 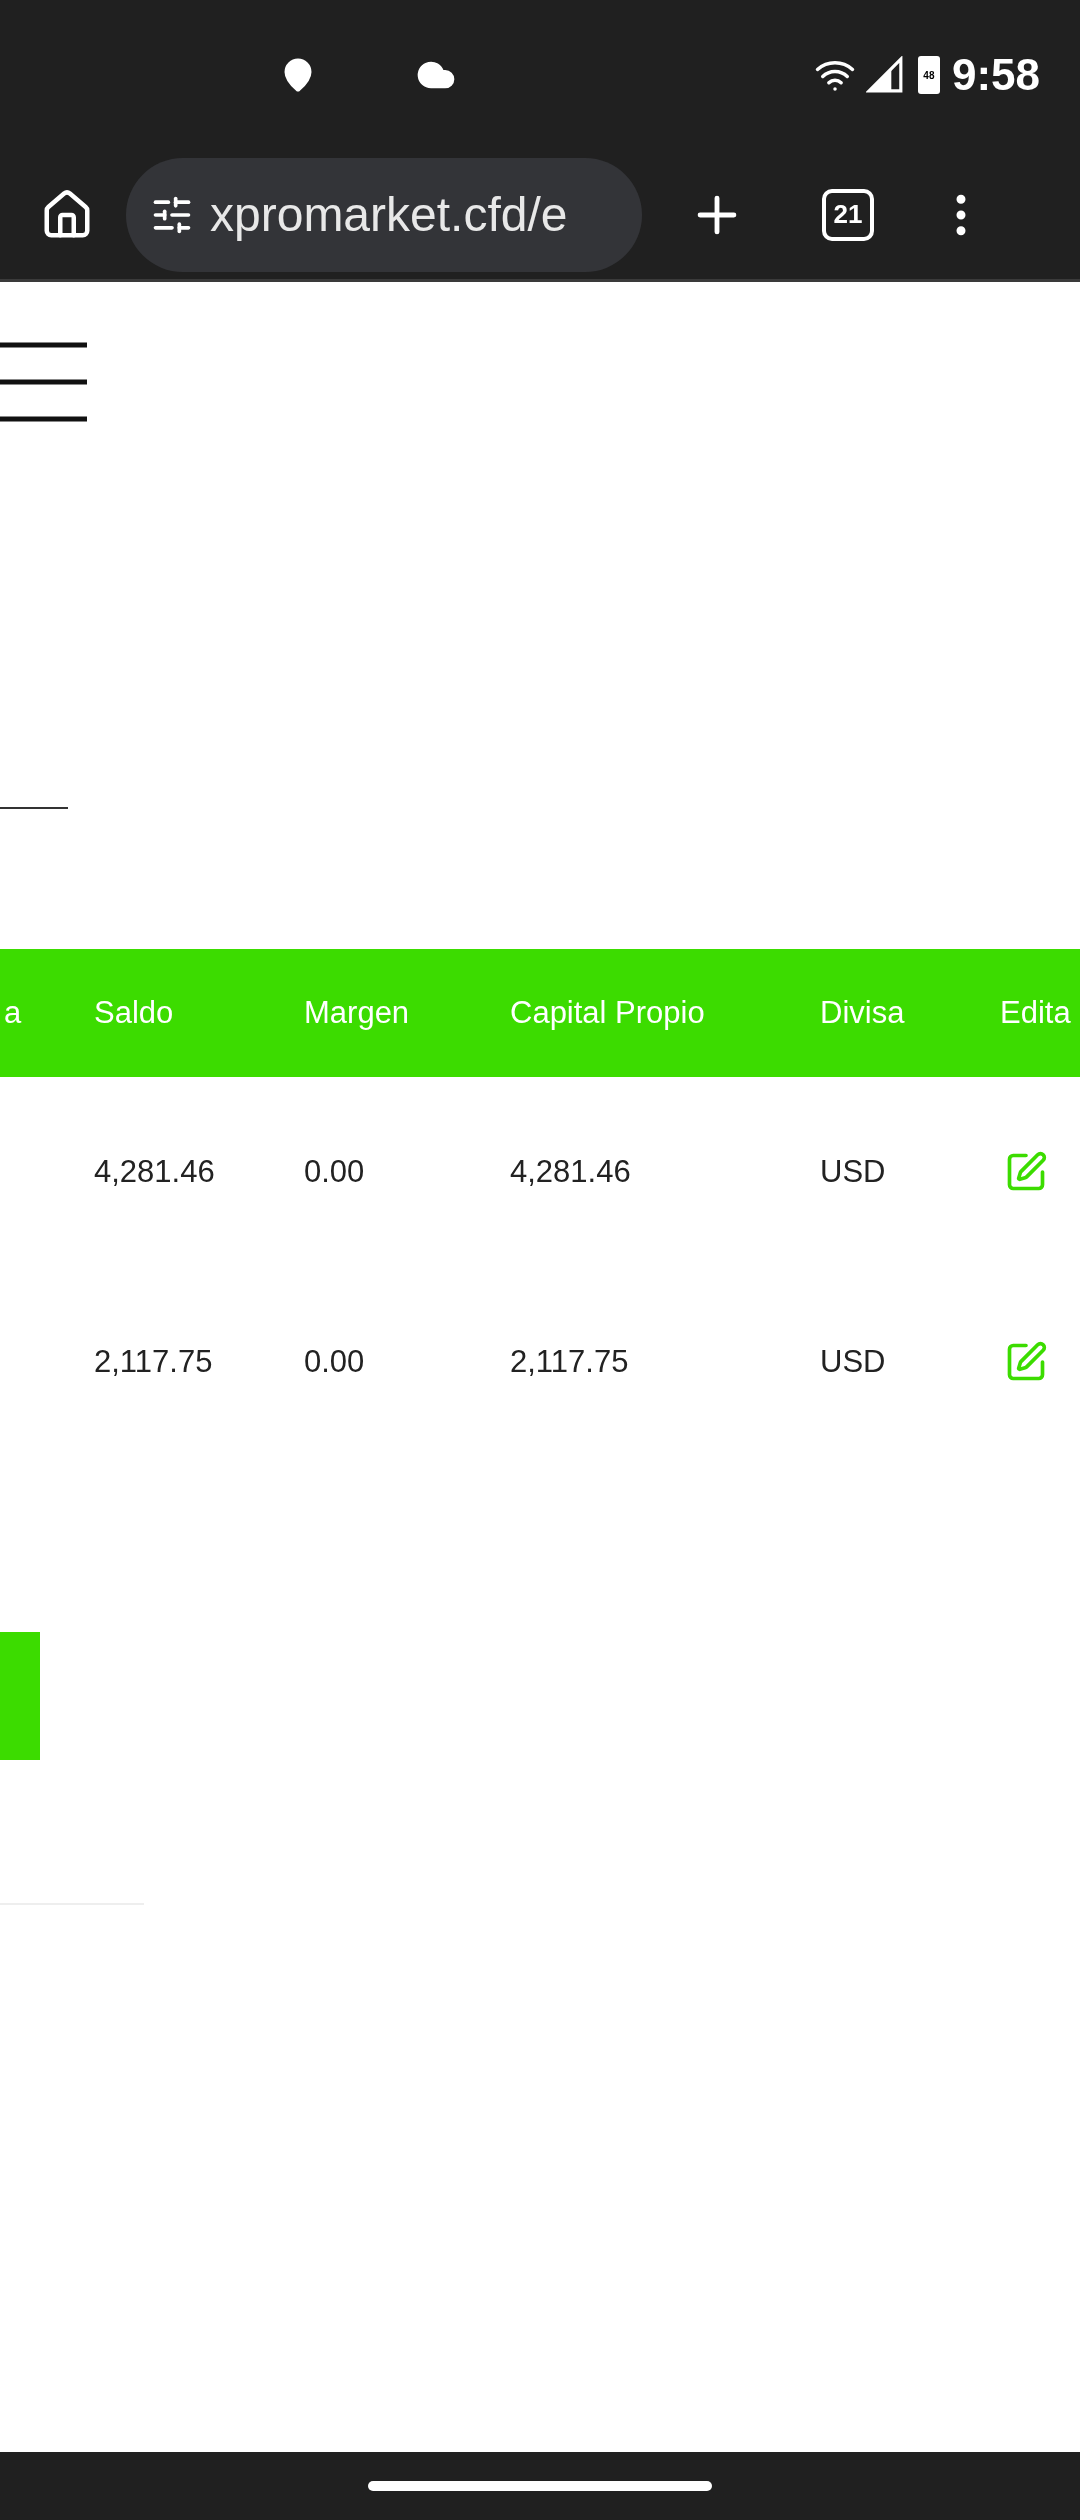 I want to click on url-text: xpromarket.cfd/e, so click(x=389, y=214).